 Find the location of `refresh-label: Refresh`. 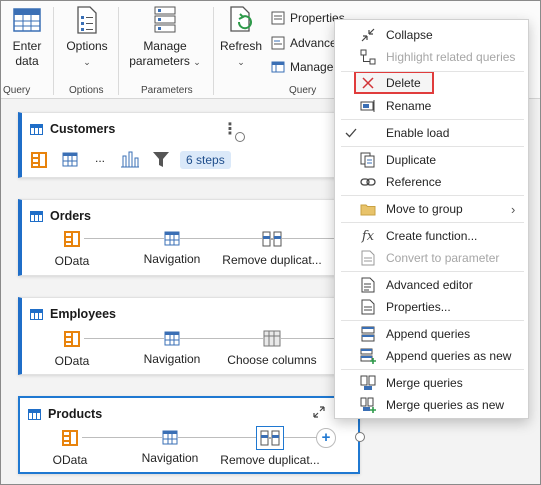

refresh-label: Refresh is located at coordinates (241, 46).